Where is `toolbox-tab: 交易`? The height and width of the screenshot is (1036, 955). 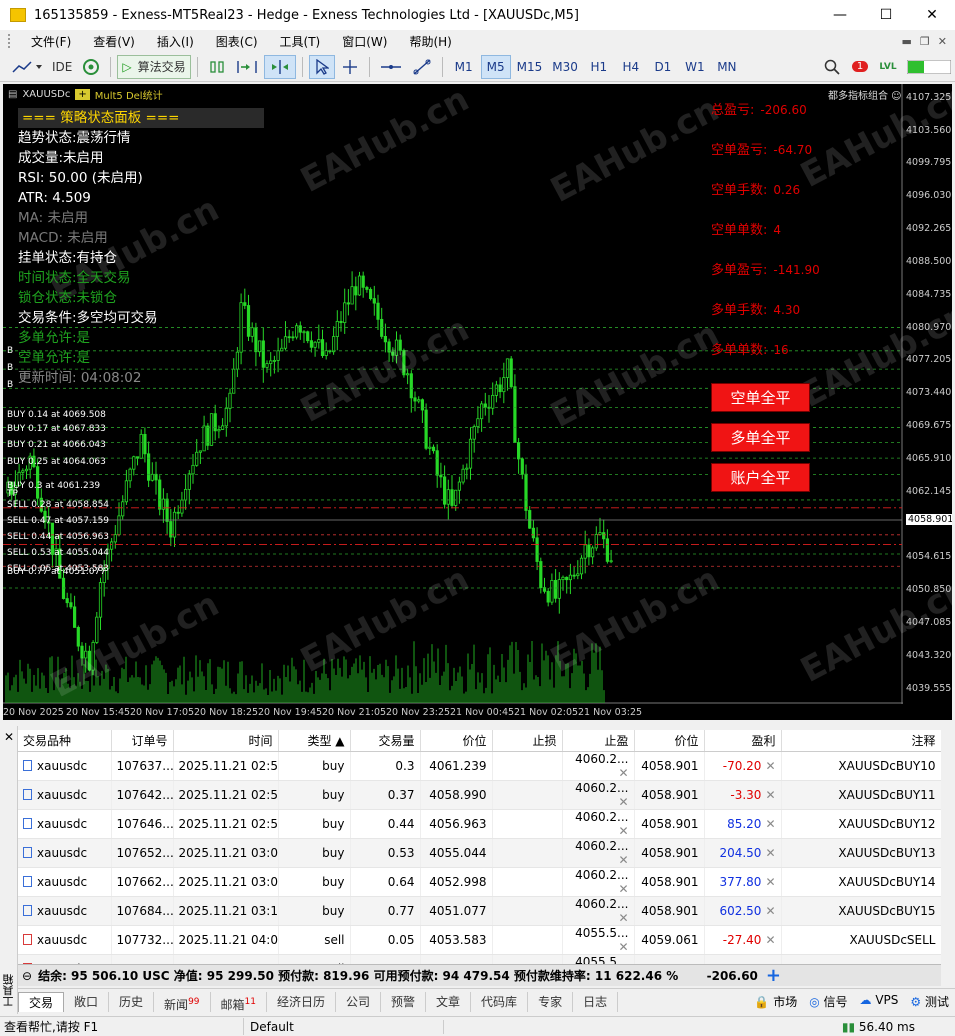
toolbox-tab: 交易 is located at coordinates (41, 1001).